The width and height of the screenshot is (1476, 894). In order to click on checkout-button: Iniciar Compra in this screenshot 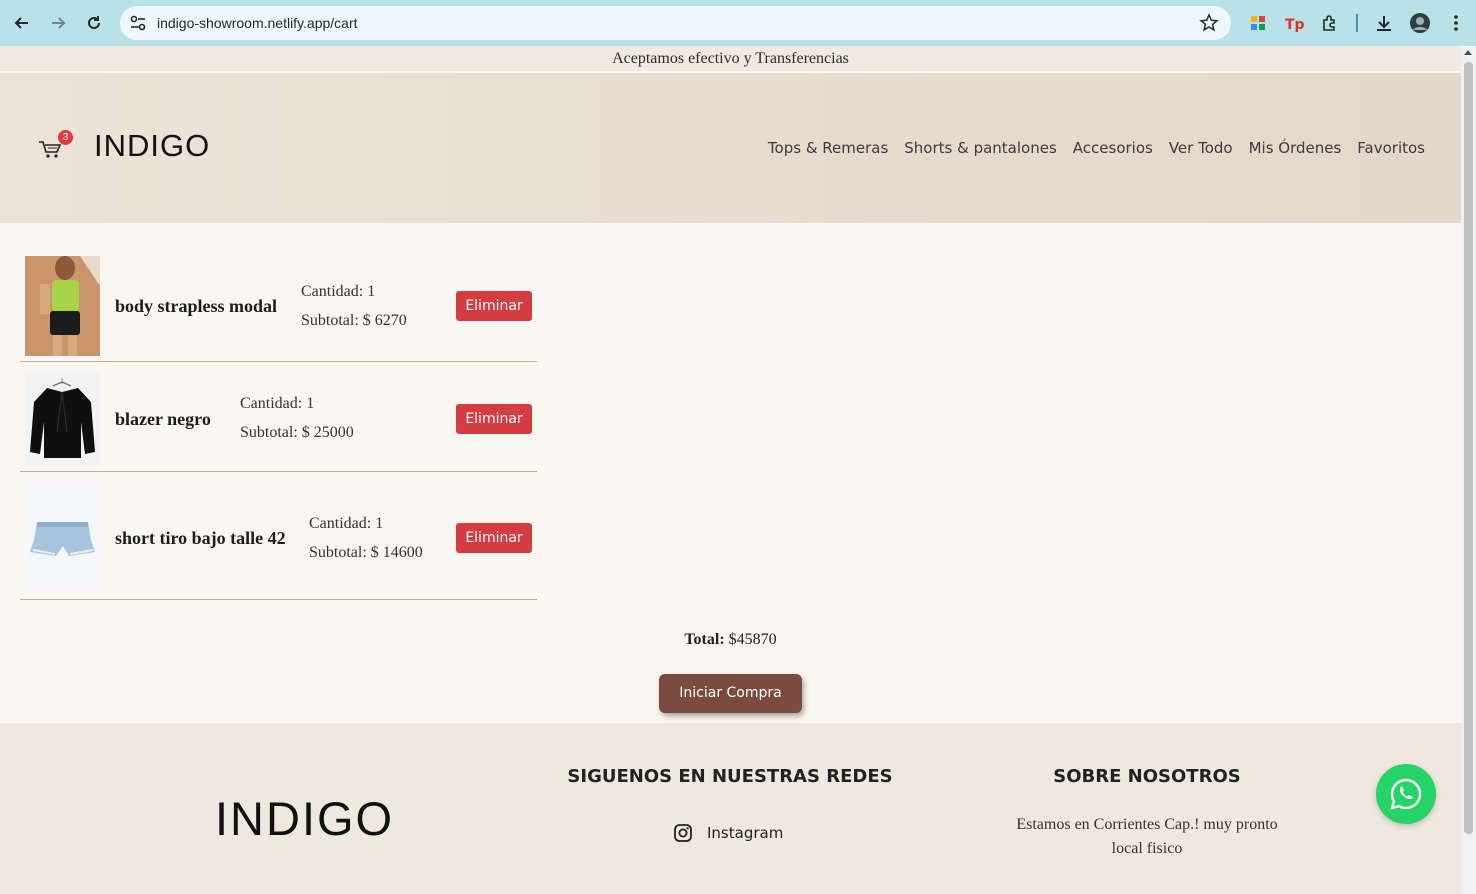, I will do `click(730, 693)`.